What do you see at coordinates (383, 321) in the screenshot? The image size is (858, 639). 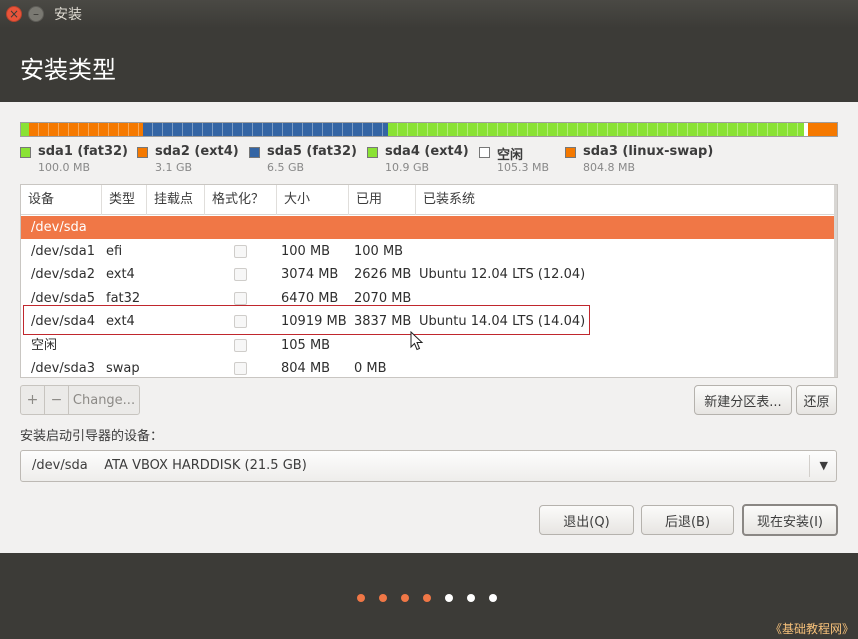 I see `cell-used: 3837 MB` at bounding box center [383, 321].